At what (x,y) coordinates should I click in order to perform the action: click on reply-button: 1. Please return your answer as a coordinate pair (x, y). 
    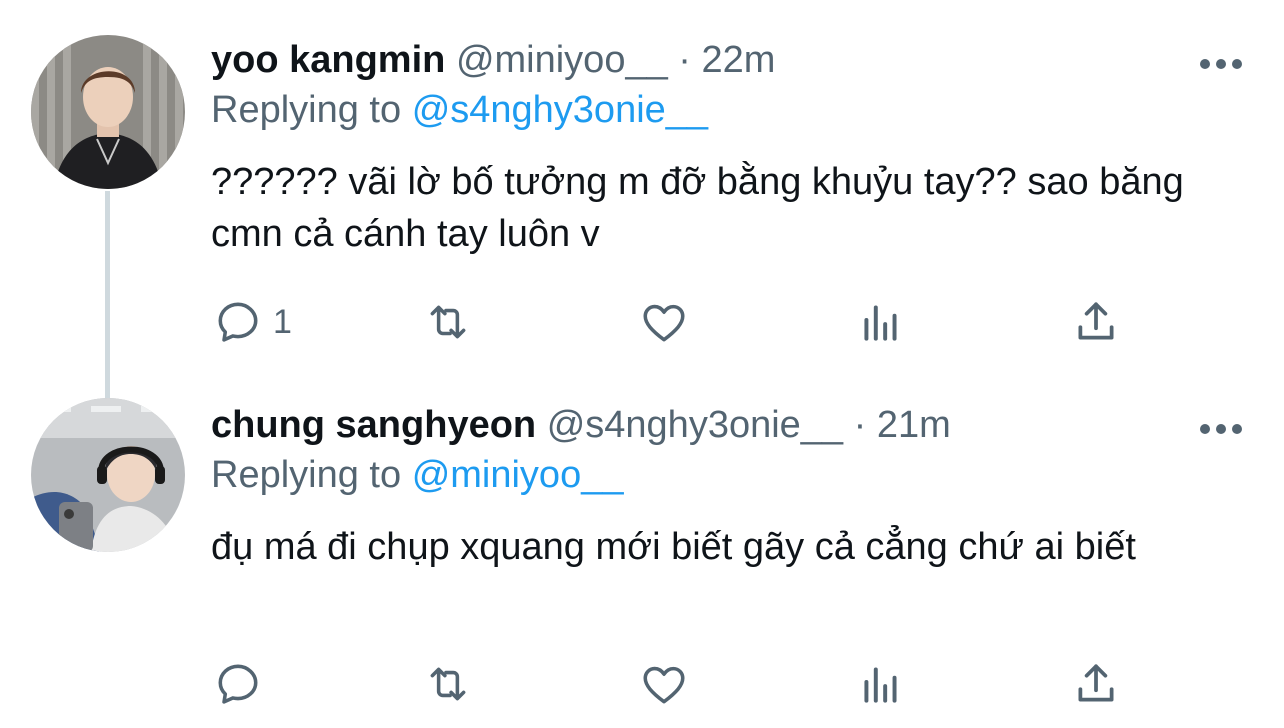
    Looking at the image, I should click on (252, 322).